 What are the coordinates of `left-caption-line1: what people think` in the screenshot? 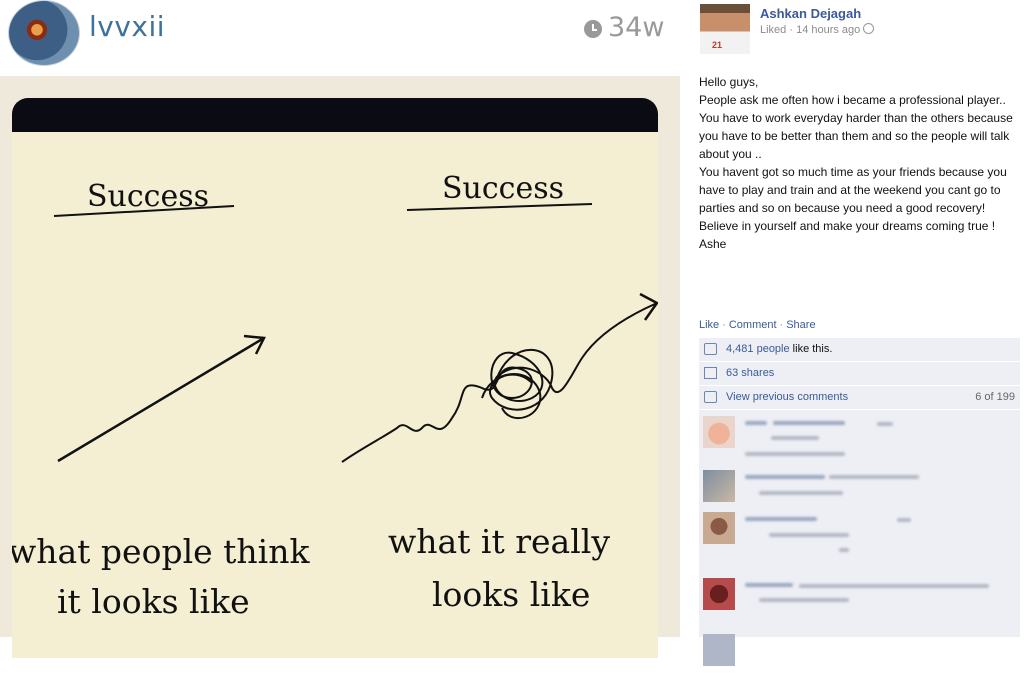 It's located at (161, 551).